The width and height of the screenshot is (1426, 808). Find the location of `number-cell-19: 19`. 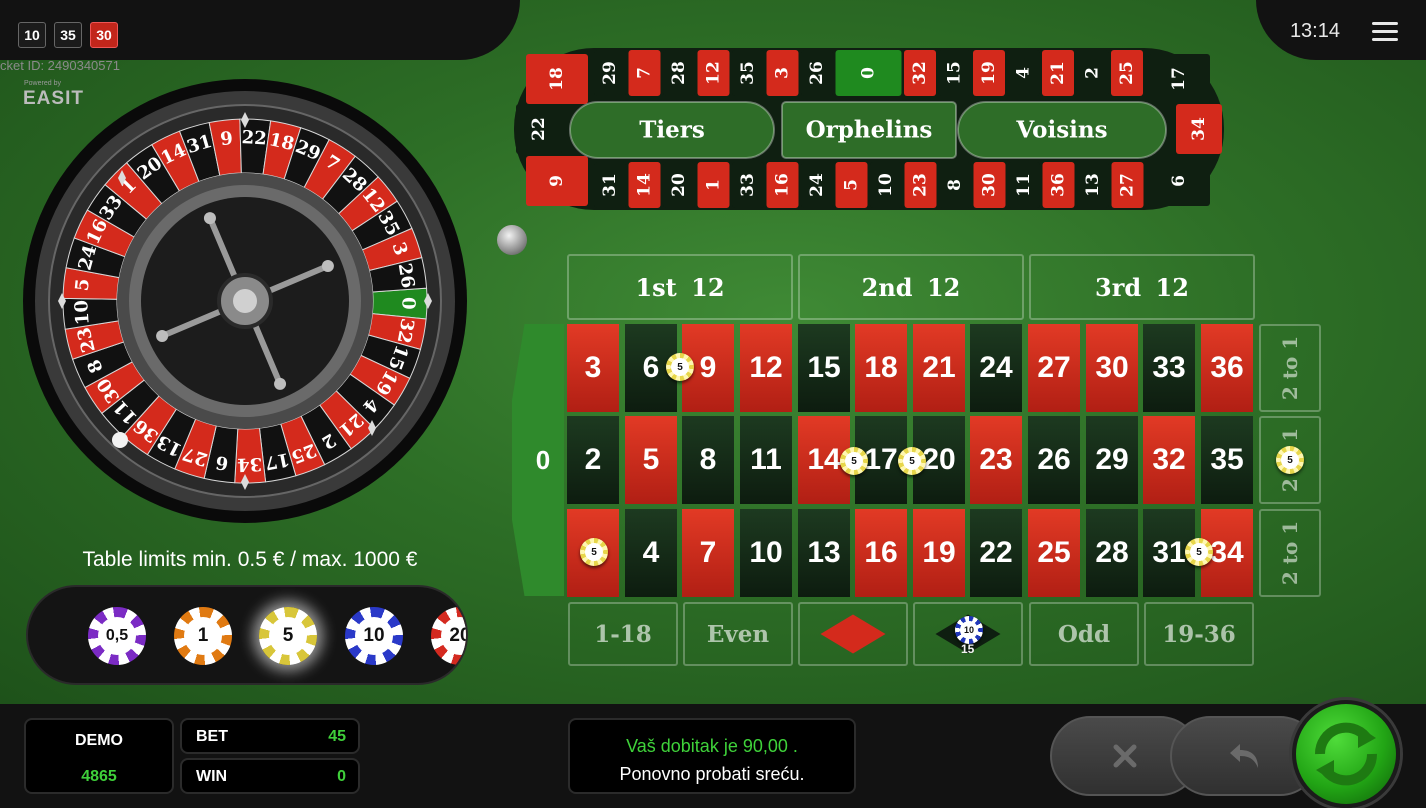

number-cell-19: 19 is located at coordinates (939, 553).